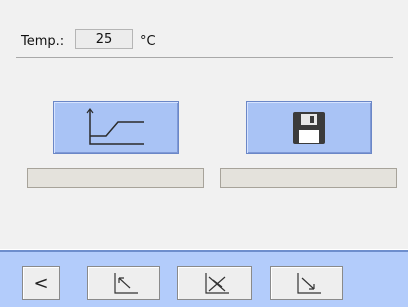 Image resolution: width=408 pixels, height=307 pixels. I want to click on ramp-up-button, so click(123, 283).